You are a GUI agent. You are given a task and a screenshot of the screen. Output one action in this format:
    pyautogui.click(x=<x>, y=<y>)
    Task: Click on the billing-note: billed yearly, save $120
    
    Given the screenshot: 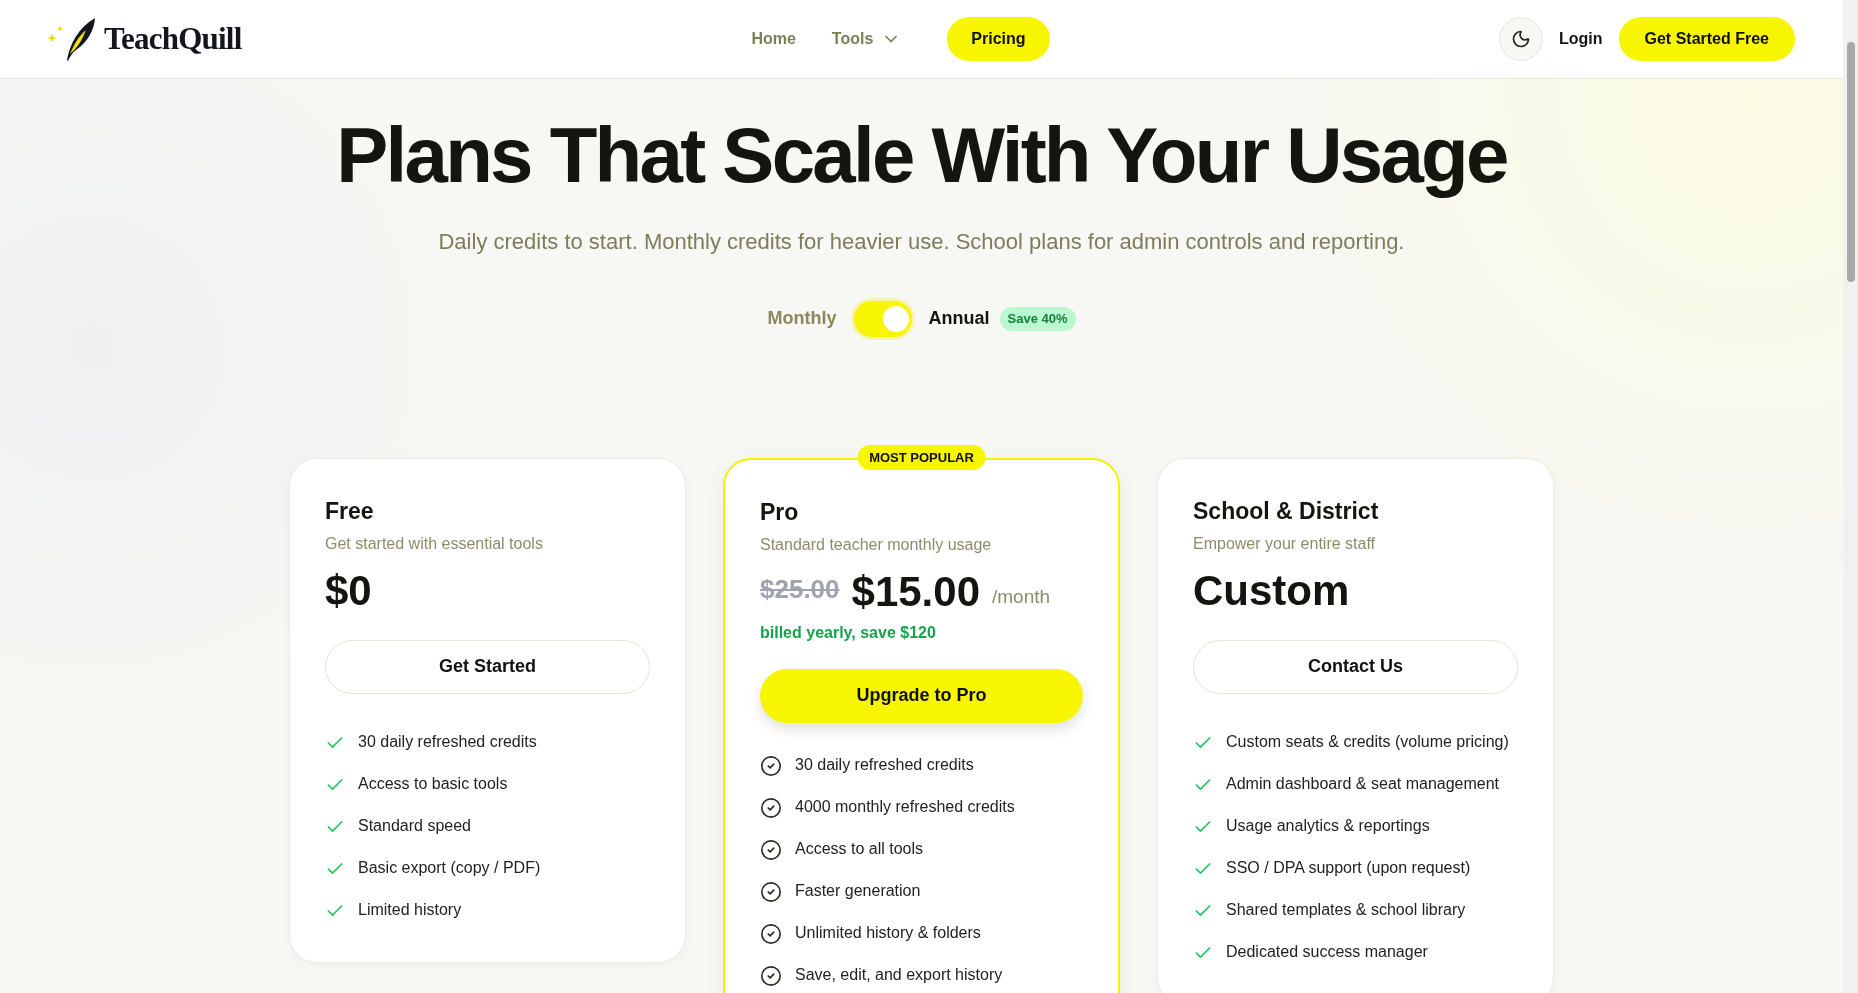 What is the action you would take?
    pyautogui.click(x=848, y=632)
    